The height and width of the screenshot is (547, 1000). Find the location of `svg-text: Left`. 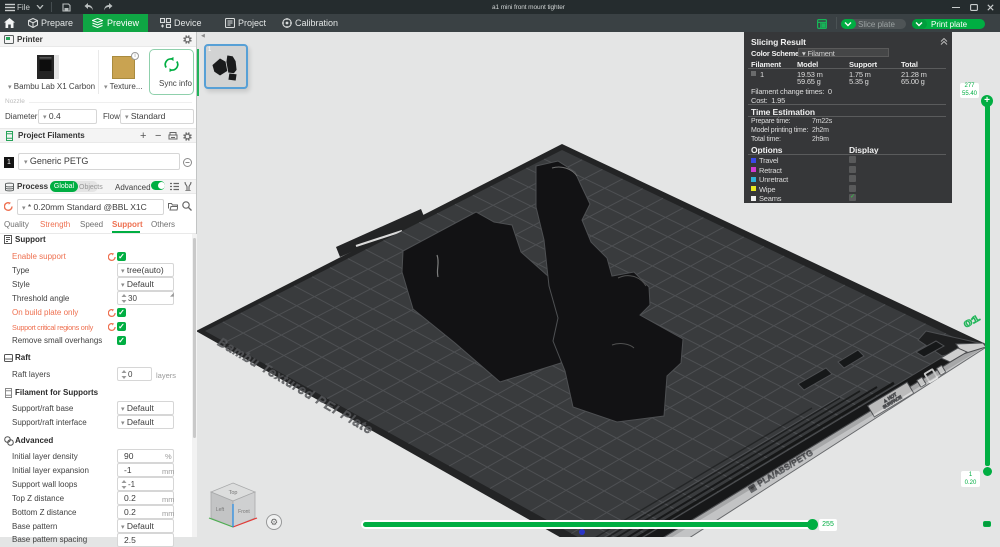

svg-text: Left is located at coordinates (220, 510).